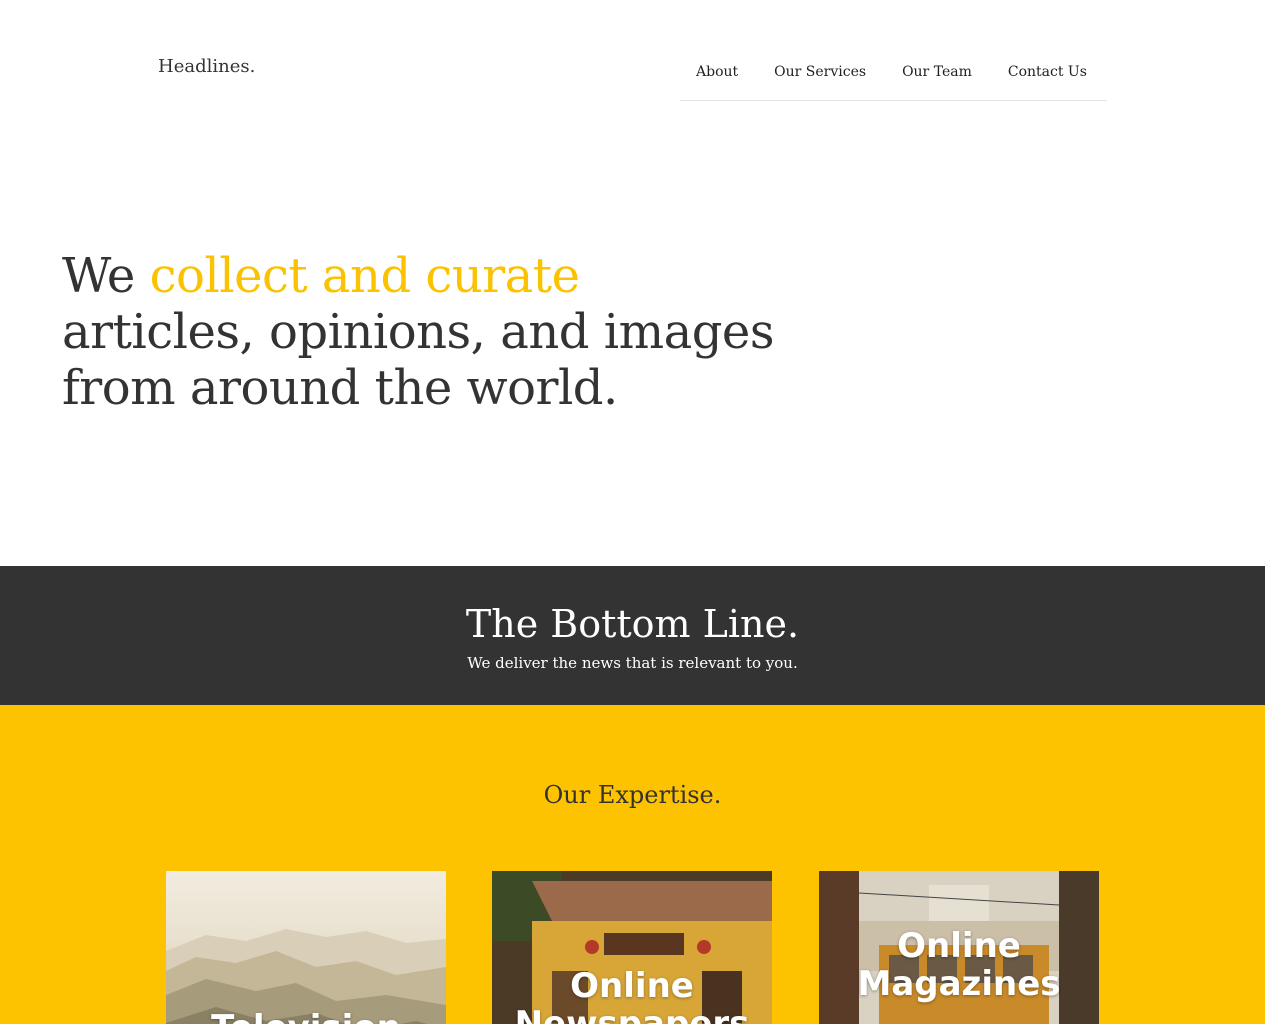 The image size is (1265, 1024). What do you see at coordinates (820, 78) in the screenshot?
I see `nav-services-link: Our Services` at bounding box center [820, 78].